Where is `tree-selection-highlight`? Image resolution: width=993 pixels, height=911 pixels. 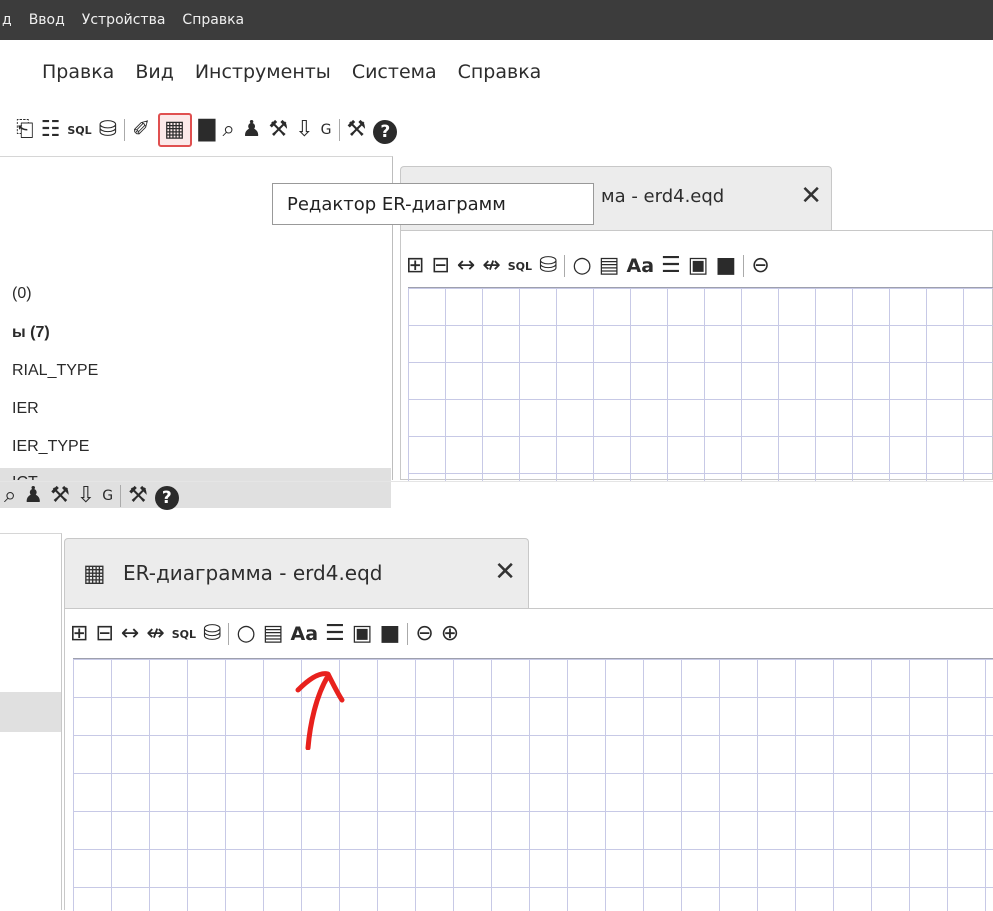 tree-selection-highlight is located at coordinates (30, 712).